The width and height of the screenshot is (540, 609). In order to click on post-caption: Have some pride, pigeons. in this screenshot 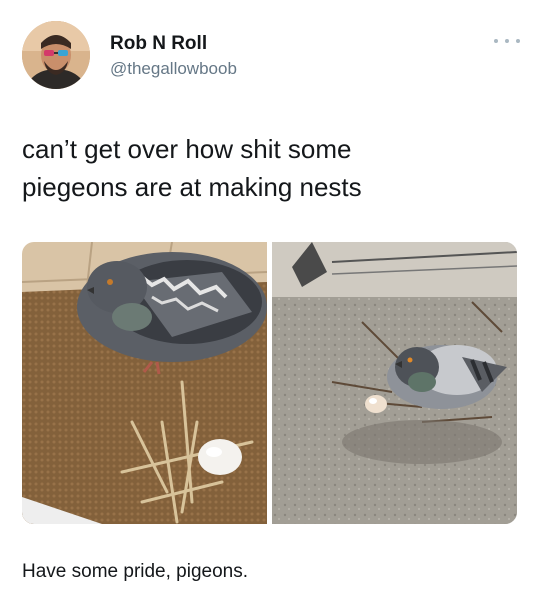, I will do `click(135, 571)`.